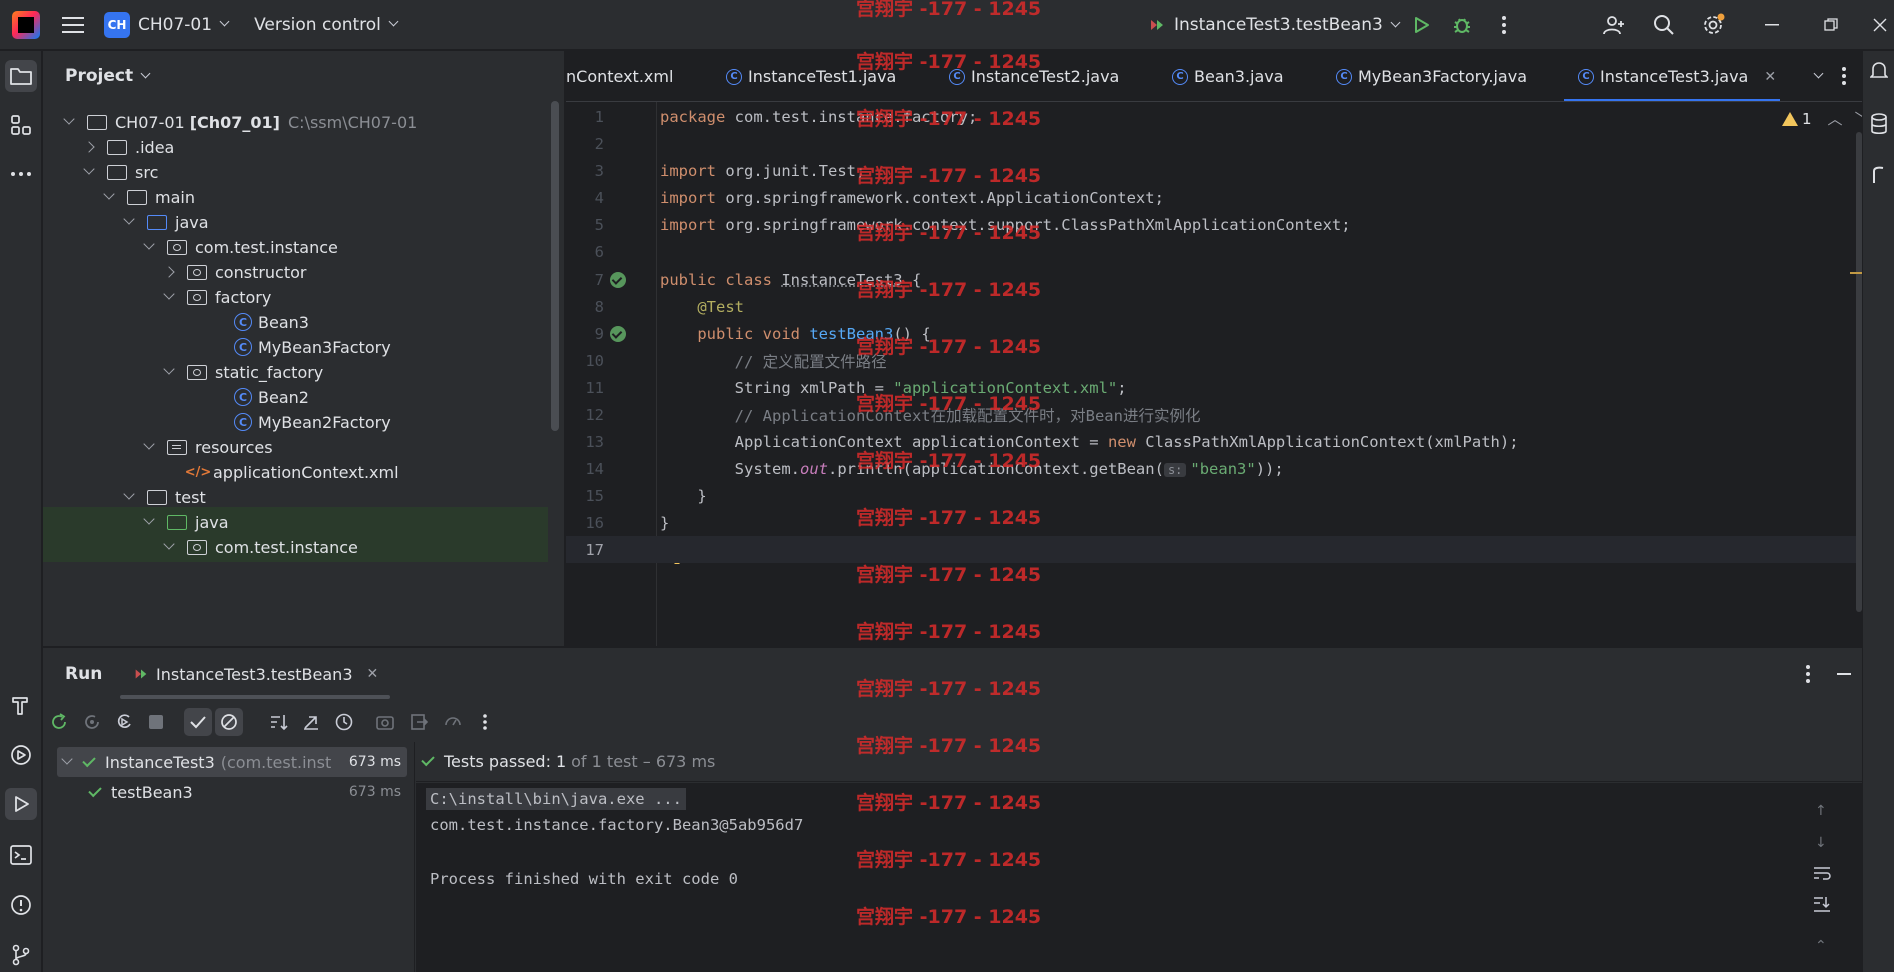 The width and height of the screenshot is (1894, 972). I want to click on more-actions-icon, so click(1504, 25).